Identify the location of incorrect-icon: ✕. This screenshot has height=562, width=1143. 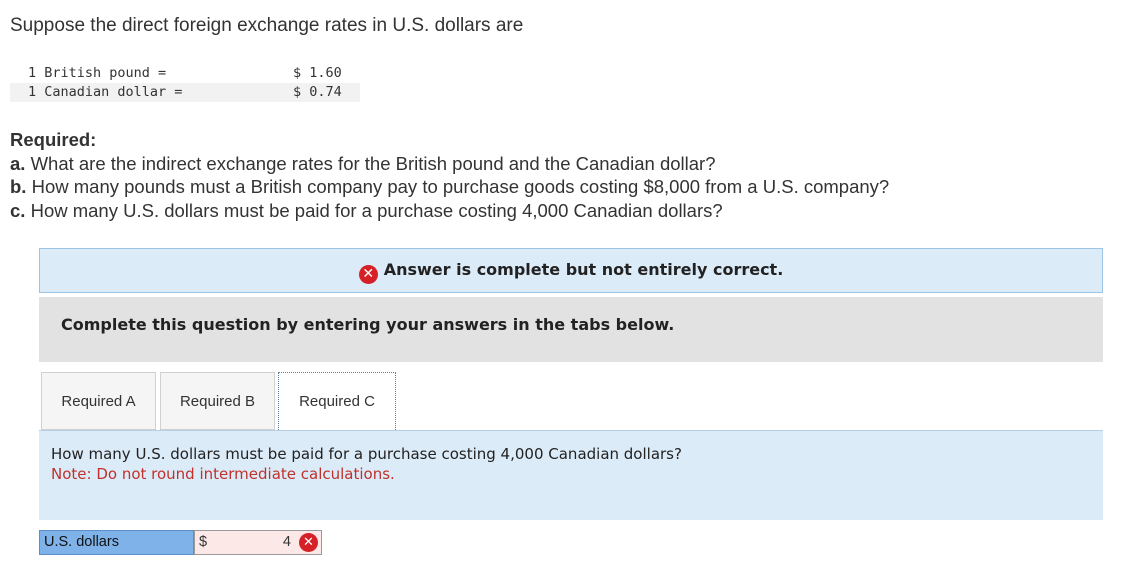
(308, 542).